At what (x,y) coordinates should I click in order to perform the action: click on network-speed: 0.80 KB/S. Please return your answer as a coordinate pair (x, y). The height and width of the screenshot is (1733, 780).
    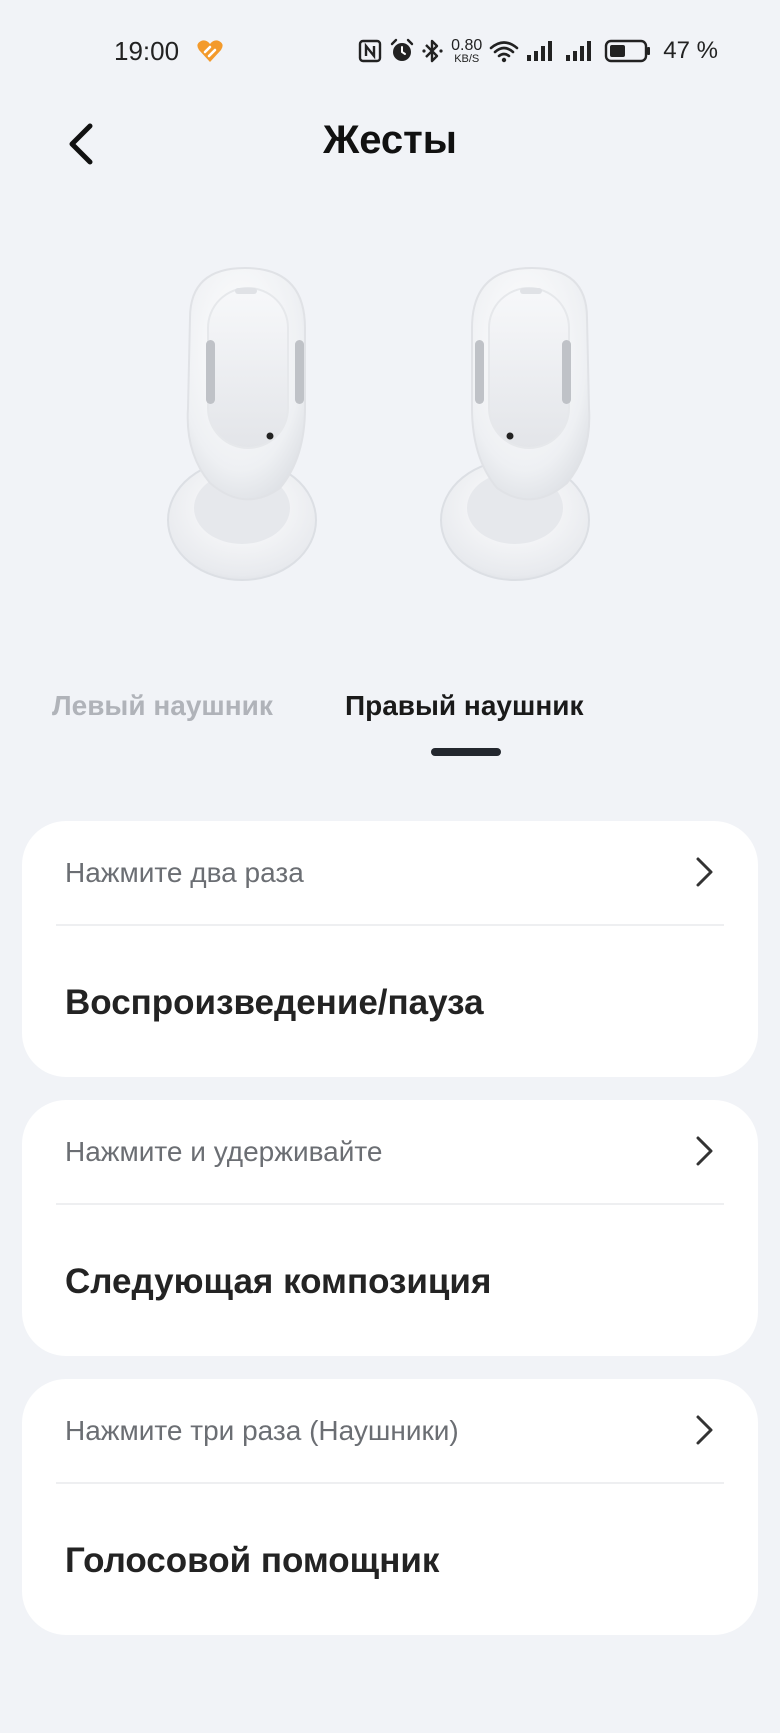
    Looking at the image, I should click on (467, 50).